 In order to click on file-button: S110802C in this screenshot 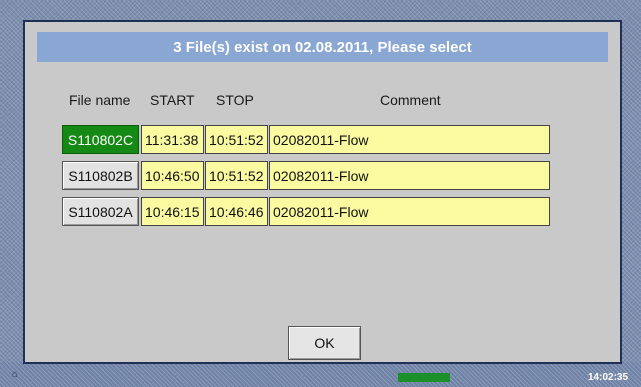, I will do `click(100, 139)`.